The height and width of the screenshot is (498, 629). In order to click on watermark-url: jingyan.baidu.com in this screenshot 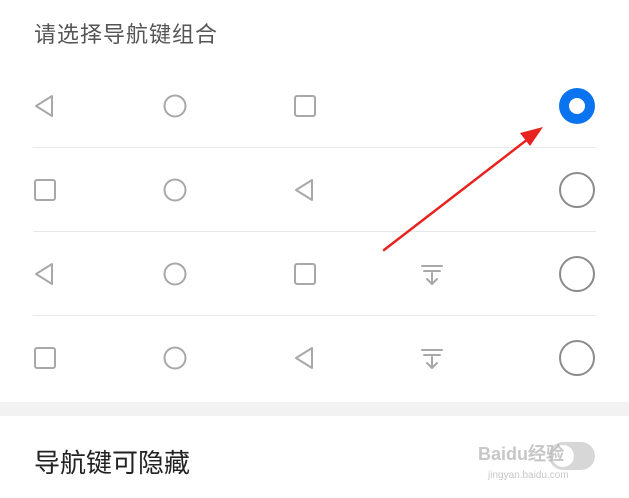, I will do `click(528, 475)`.